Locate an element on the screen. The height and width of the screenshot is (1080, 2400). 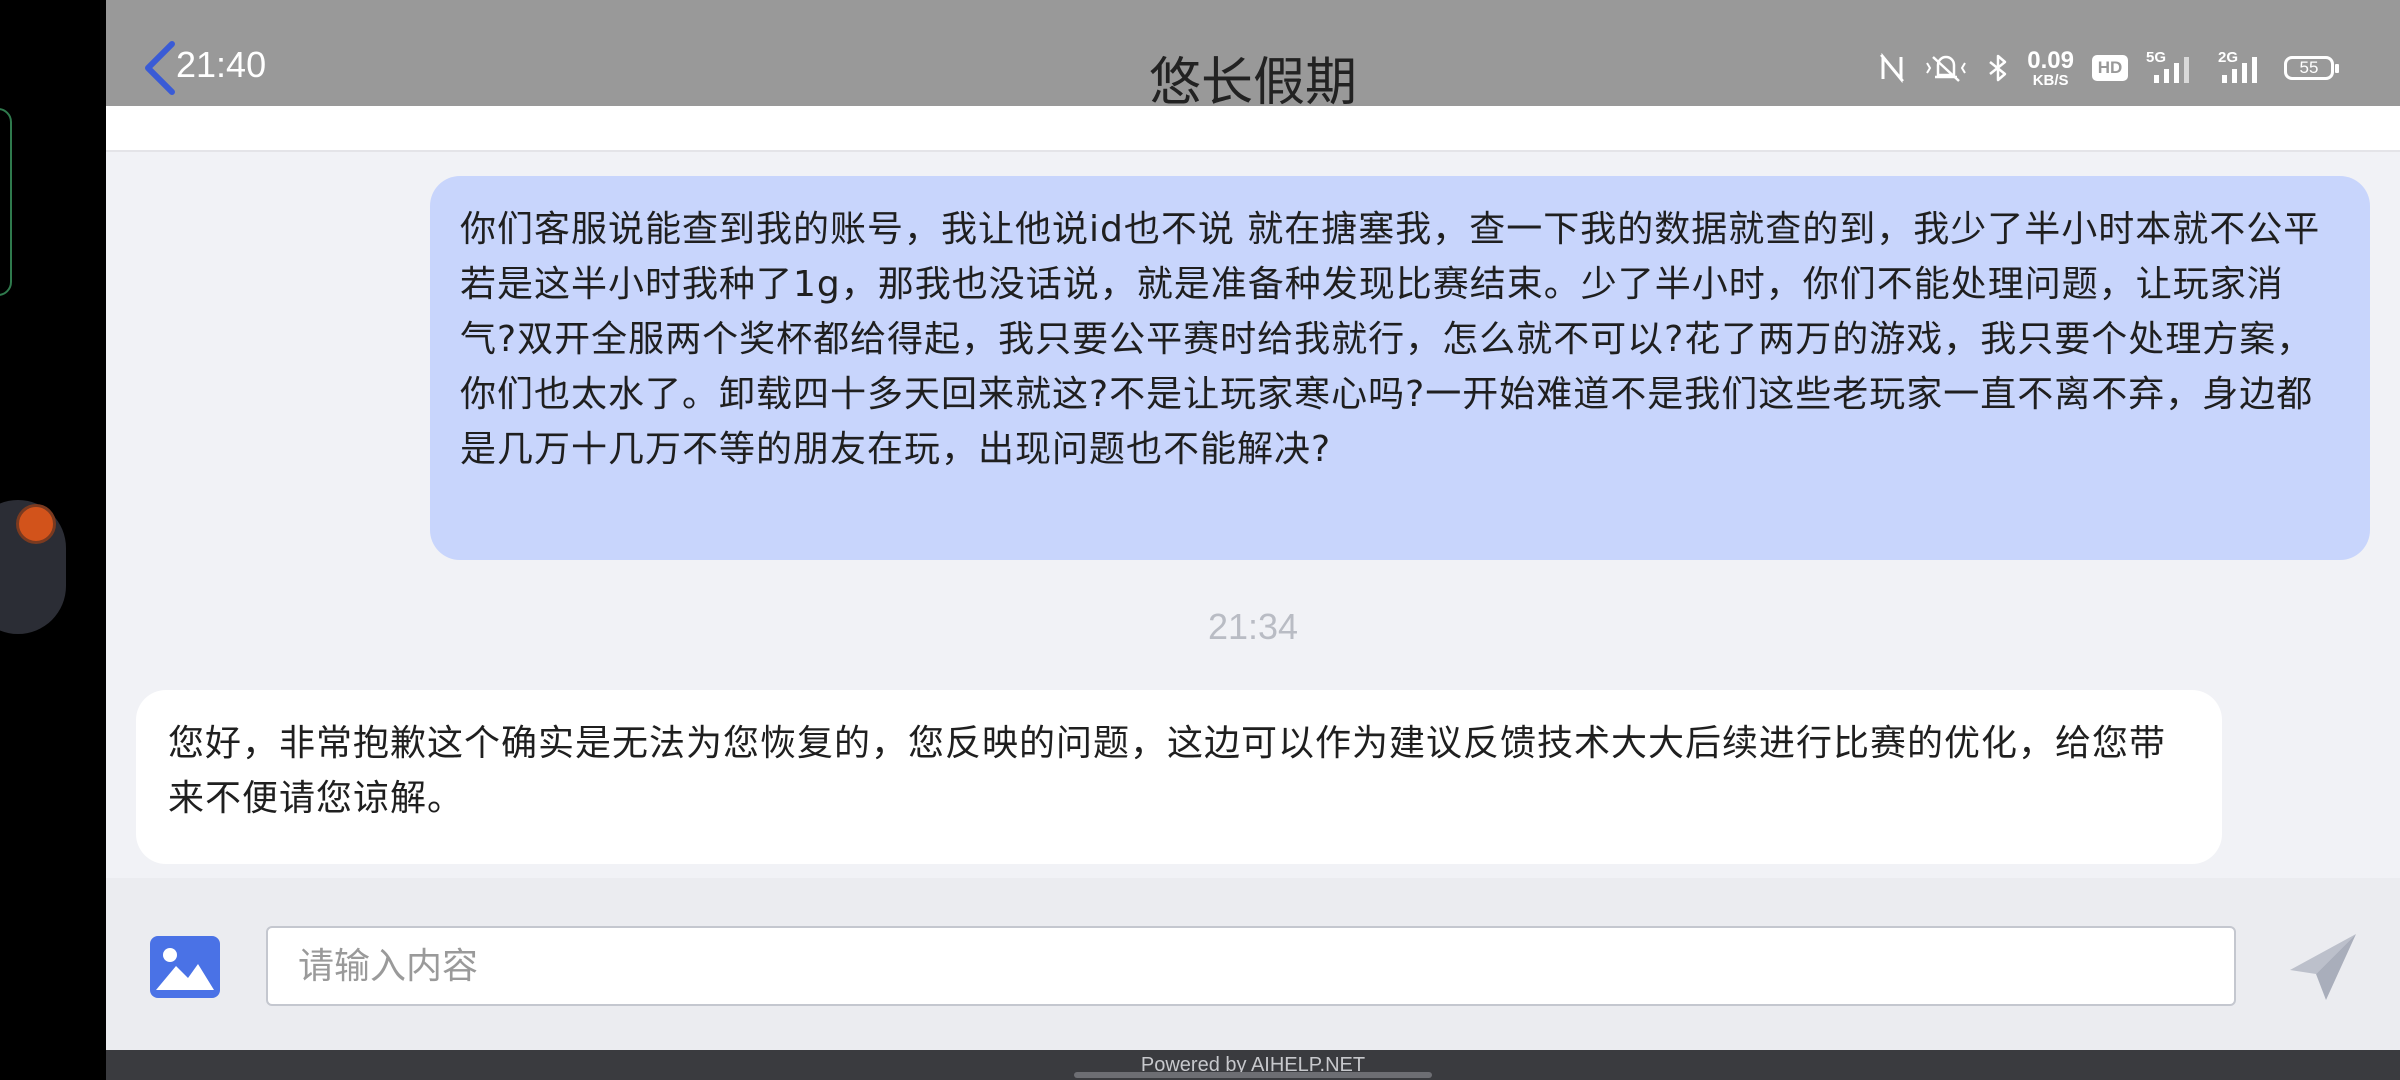
header-bar: 21:40 悠长假期 0.09 KB/S HD 5G 2G 55 is located at coordinates (1253, 56).